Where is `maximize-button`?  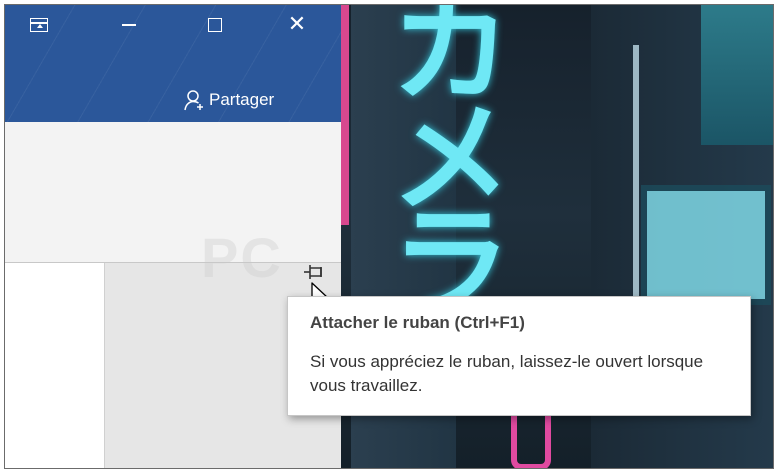
maximize-button is located at coordinates (215, 25).